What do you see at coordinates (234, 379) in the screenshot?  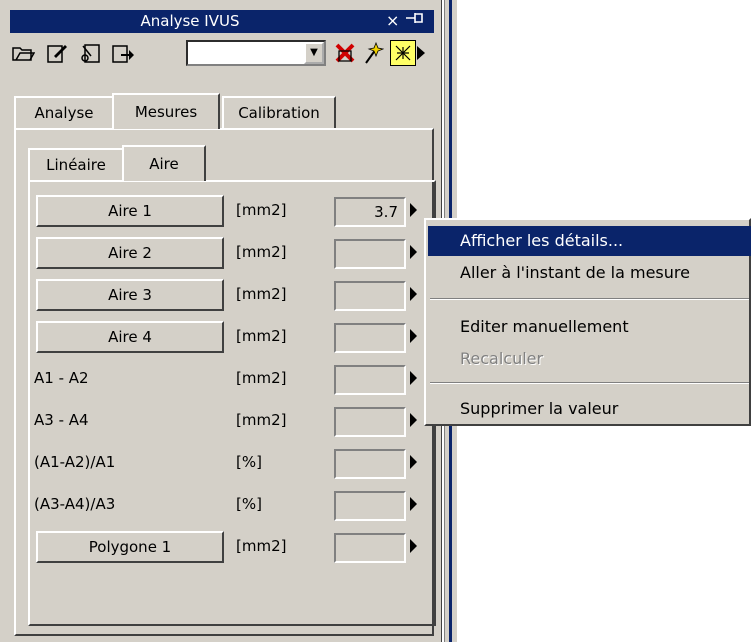 I see `measurement-row-a1-a2: A1 - A2 [mm2]` at bounding box center [234, 379].